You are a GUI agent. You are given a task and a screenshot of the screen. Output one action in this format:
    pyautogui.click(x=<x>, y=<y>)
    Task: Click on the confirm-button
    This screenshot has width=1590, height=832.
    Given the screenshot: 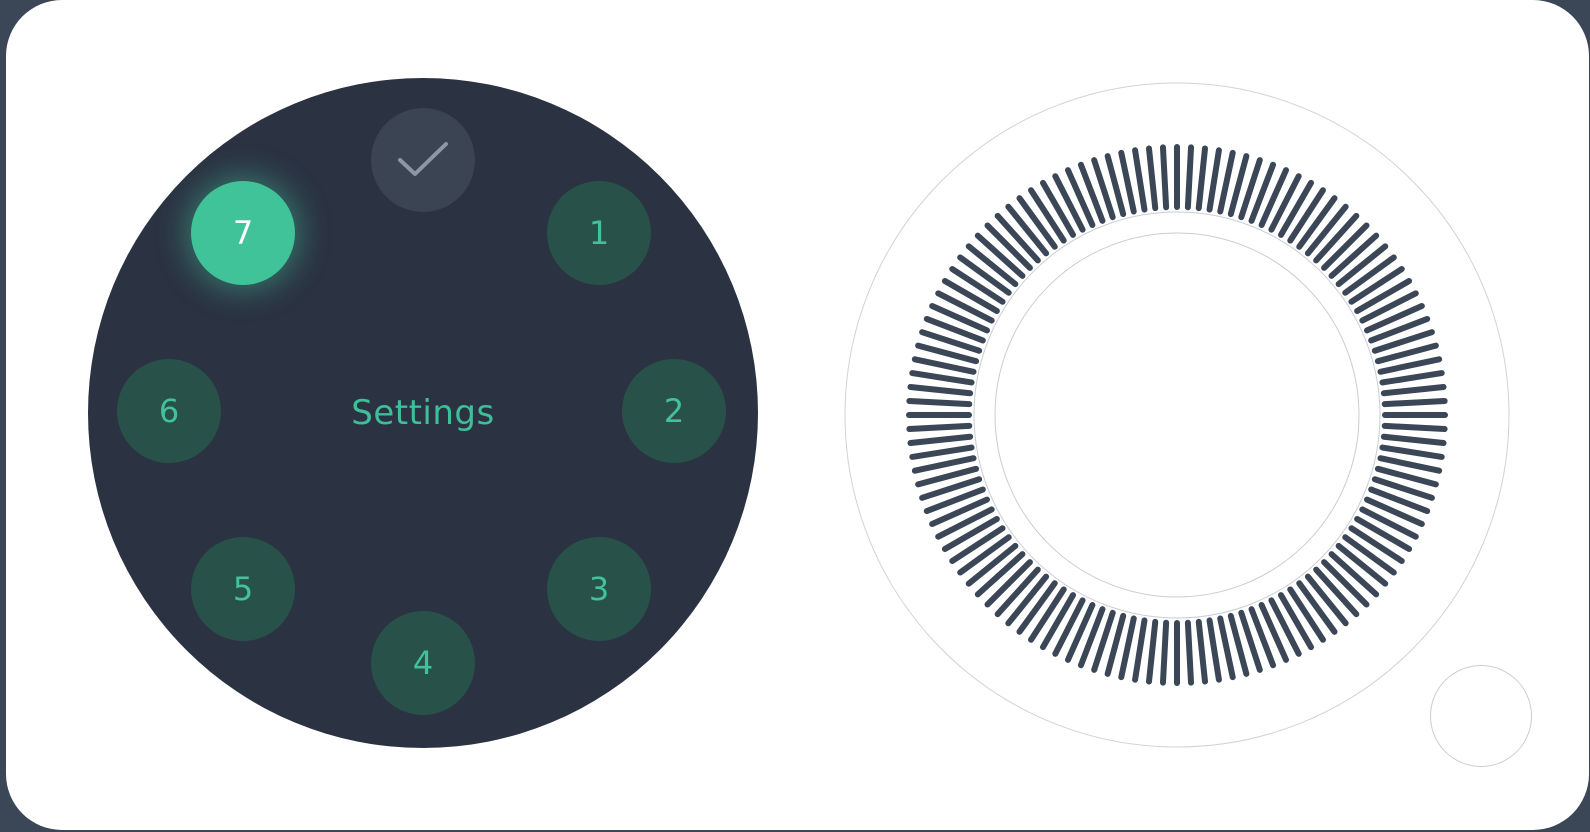 What is the action you would take?
    pyautogui.click(x=423, y=160)
    